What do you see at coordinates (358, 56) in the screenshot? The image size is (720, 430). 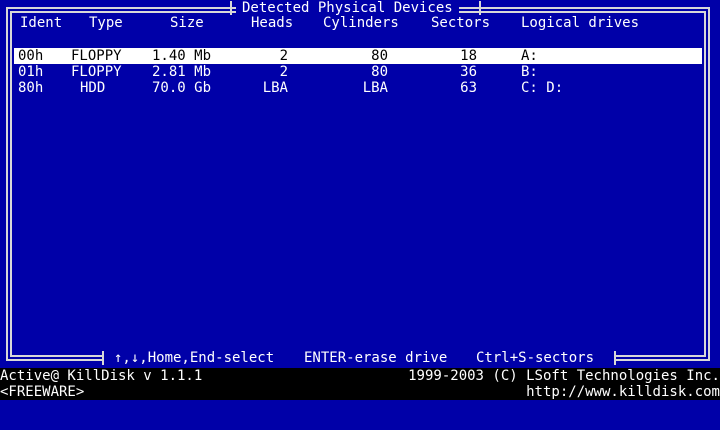 I see `device-row-00h: 00h FLOPPY 1.40 Mb 2 80 18 A:` at bounding box center [358, 56].